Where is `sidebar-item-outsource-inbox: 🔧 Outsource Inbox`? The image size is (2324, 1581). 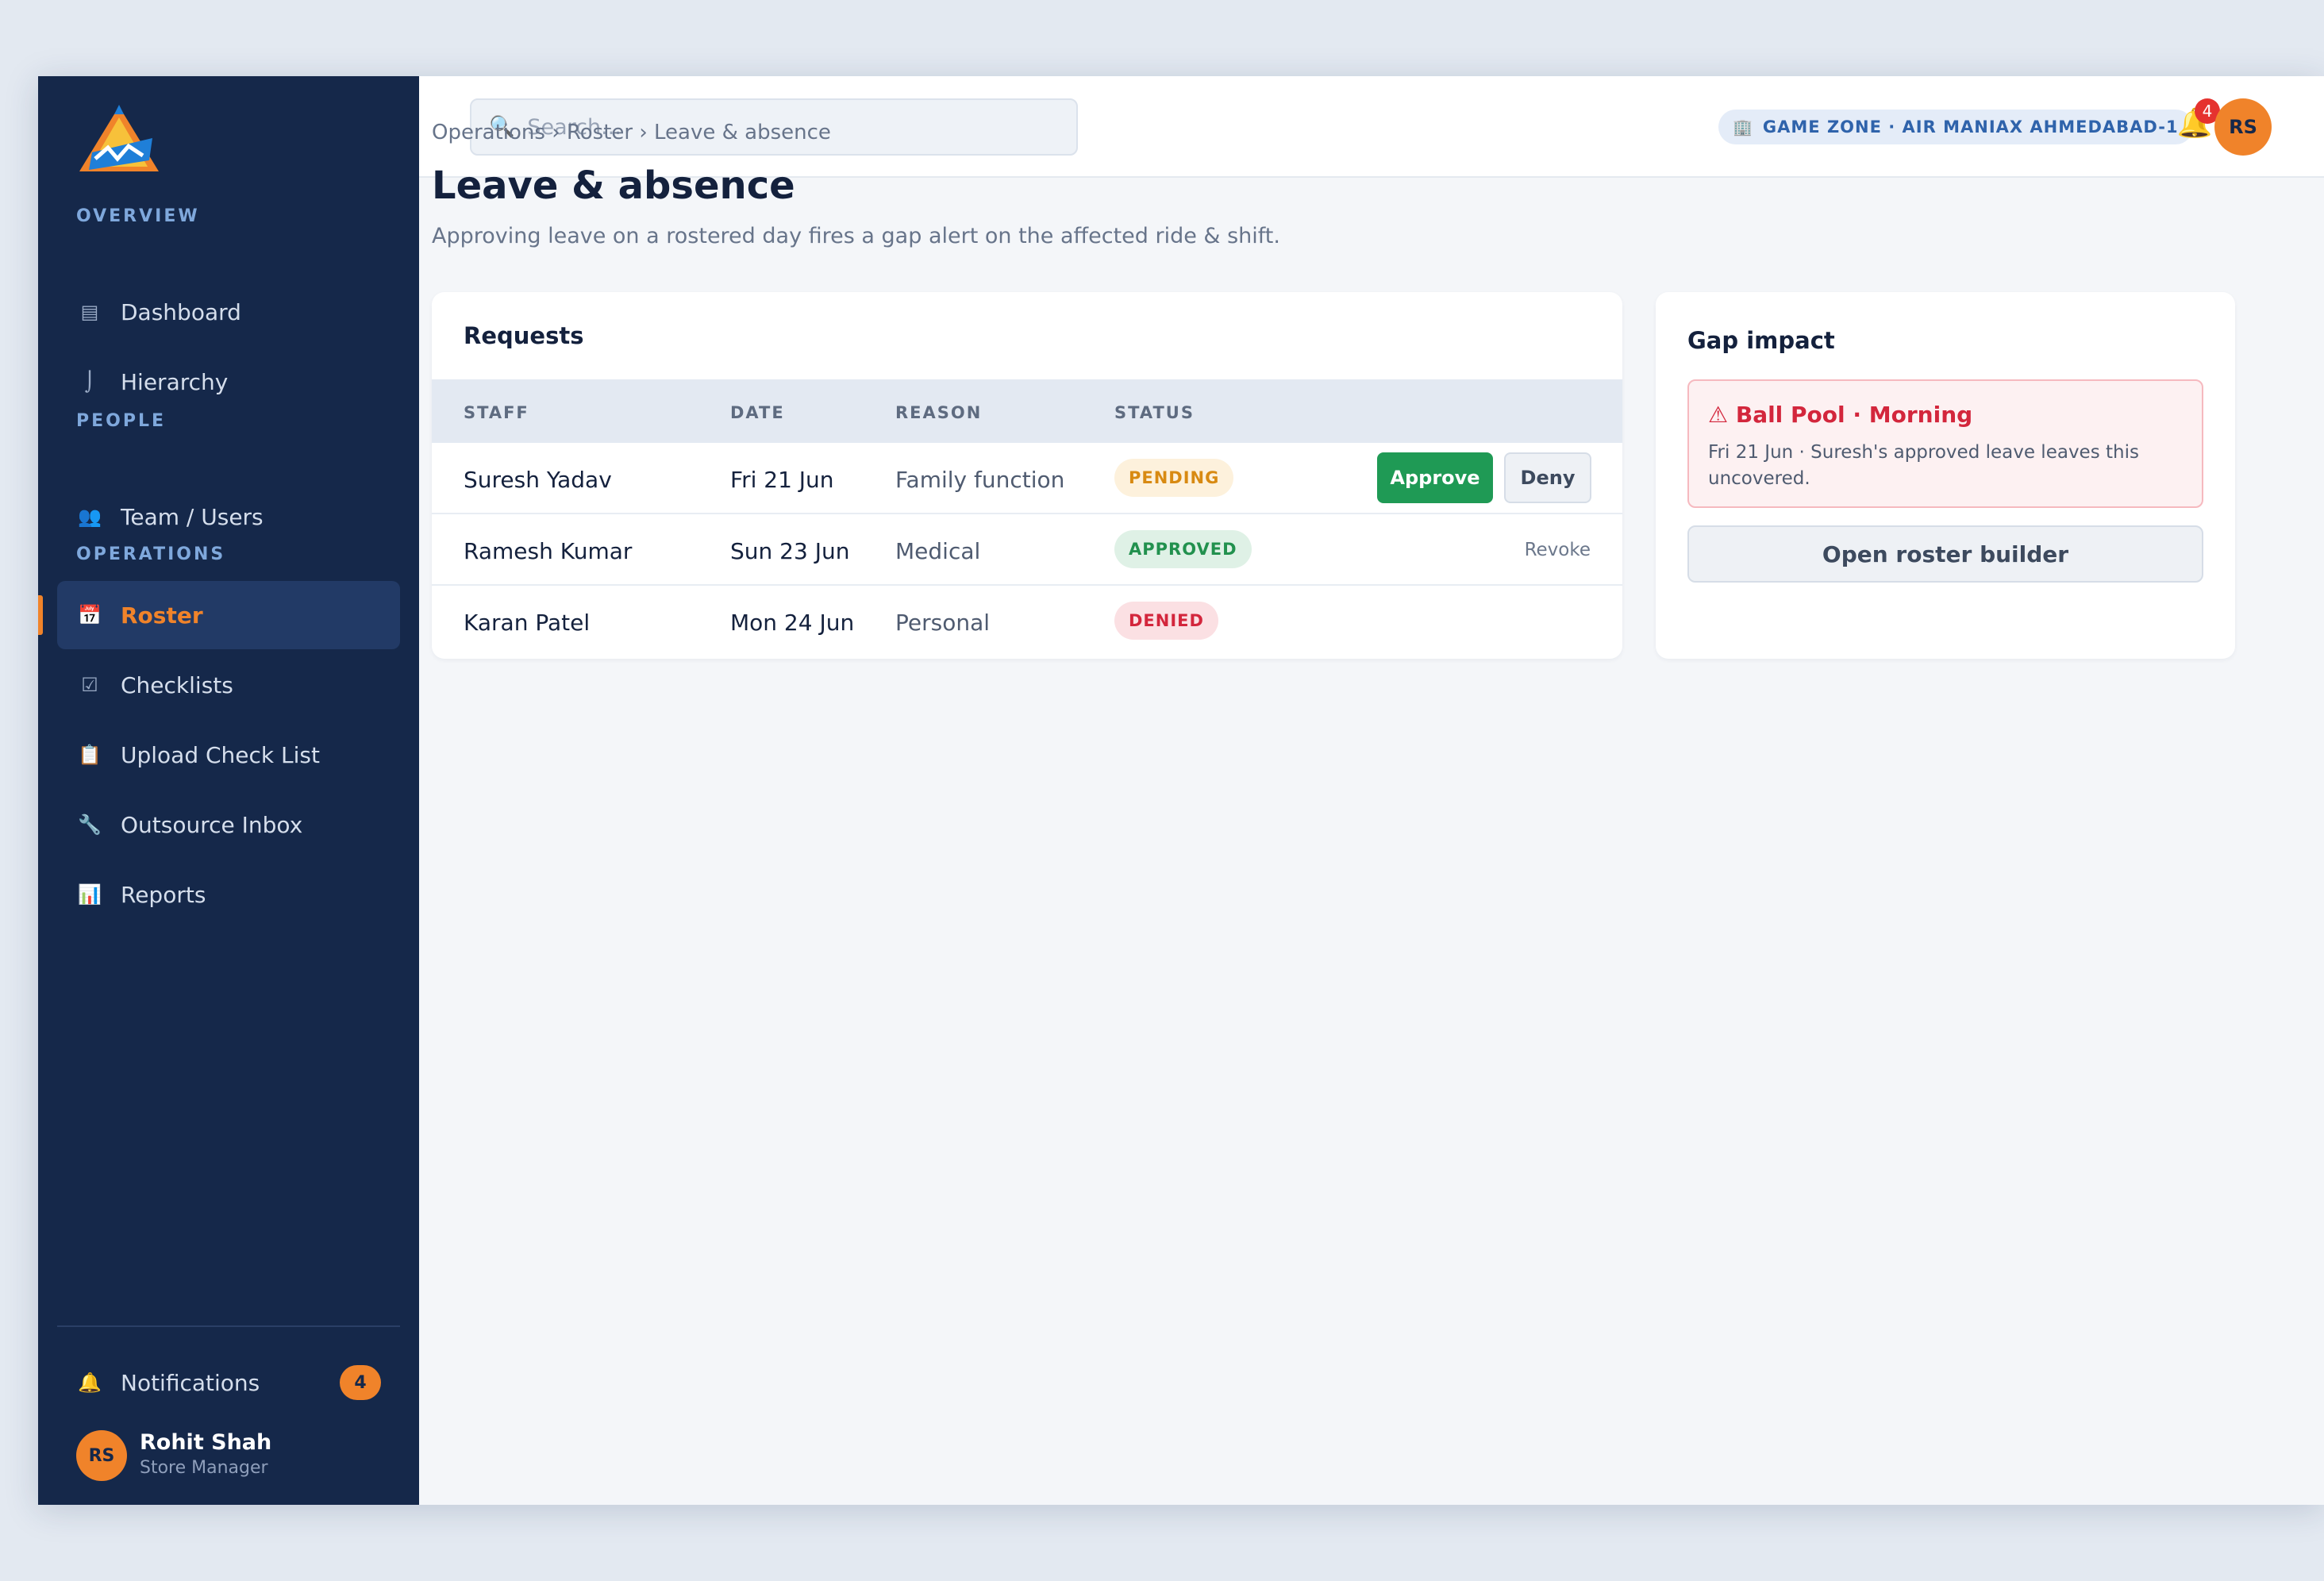
sidebar-item-outsource-inbox: 🔧 Outsource Inbox is located at coordinates (228, 825).